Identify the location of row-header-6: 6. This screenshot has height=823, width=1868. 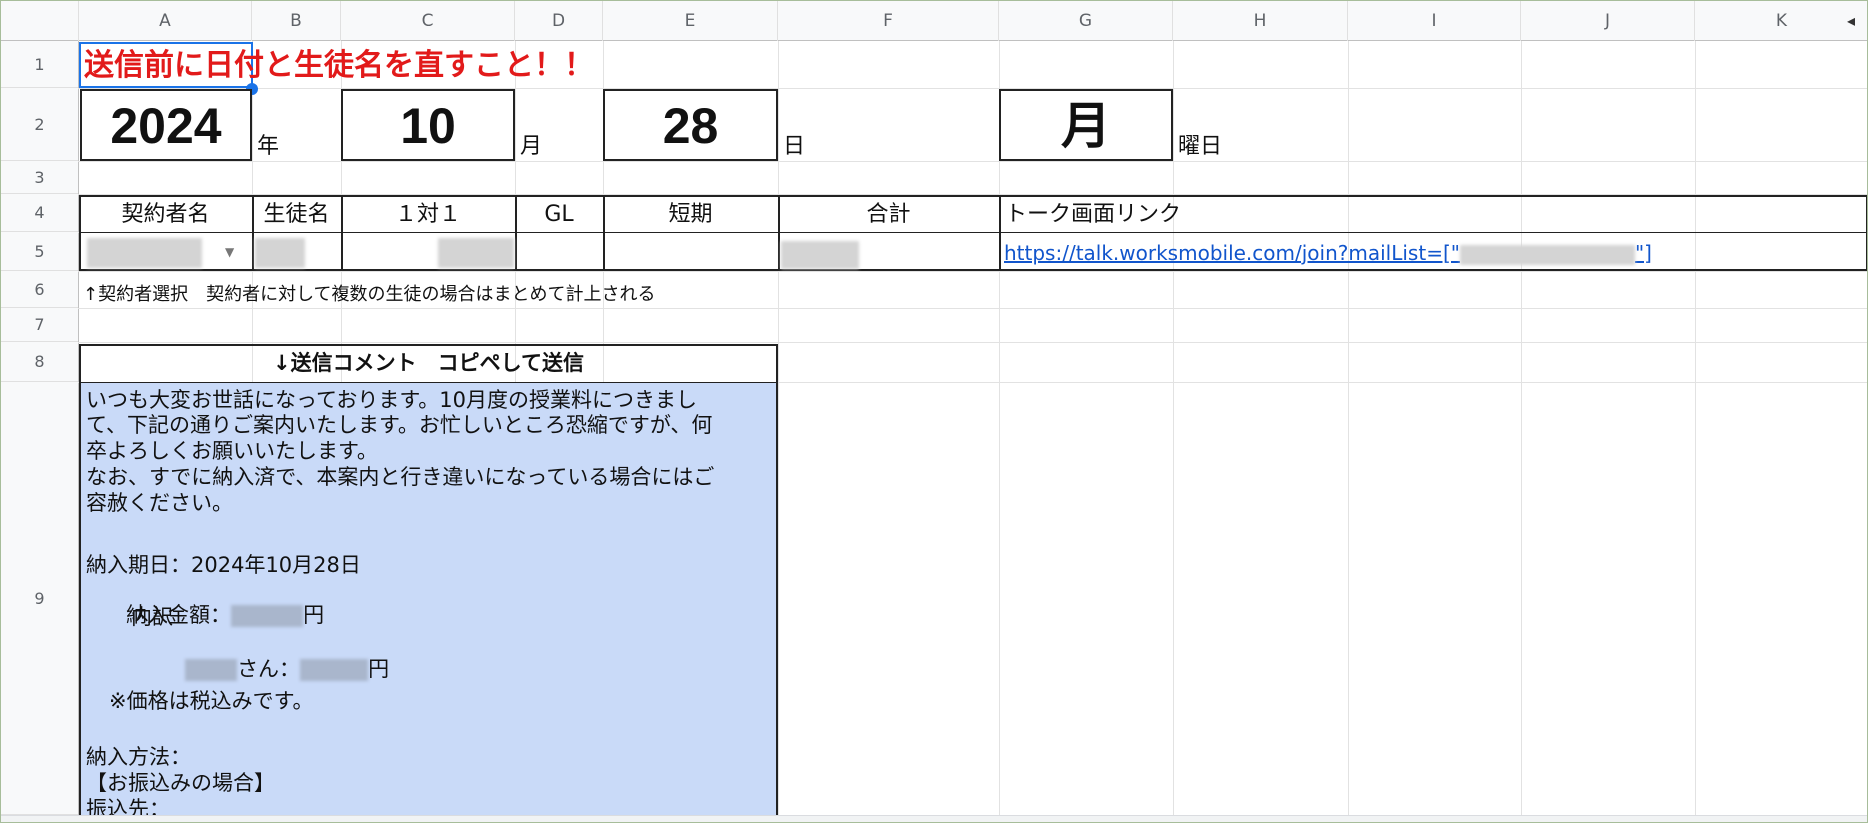
(39, 289).